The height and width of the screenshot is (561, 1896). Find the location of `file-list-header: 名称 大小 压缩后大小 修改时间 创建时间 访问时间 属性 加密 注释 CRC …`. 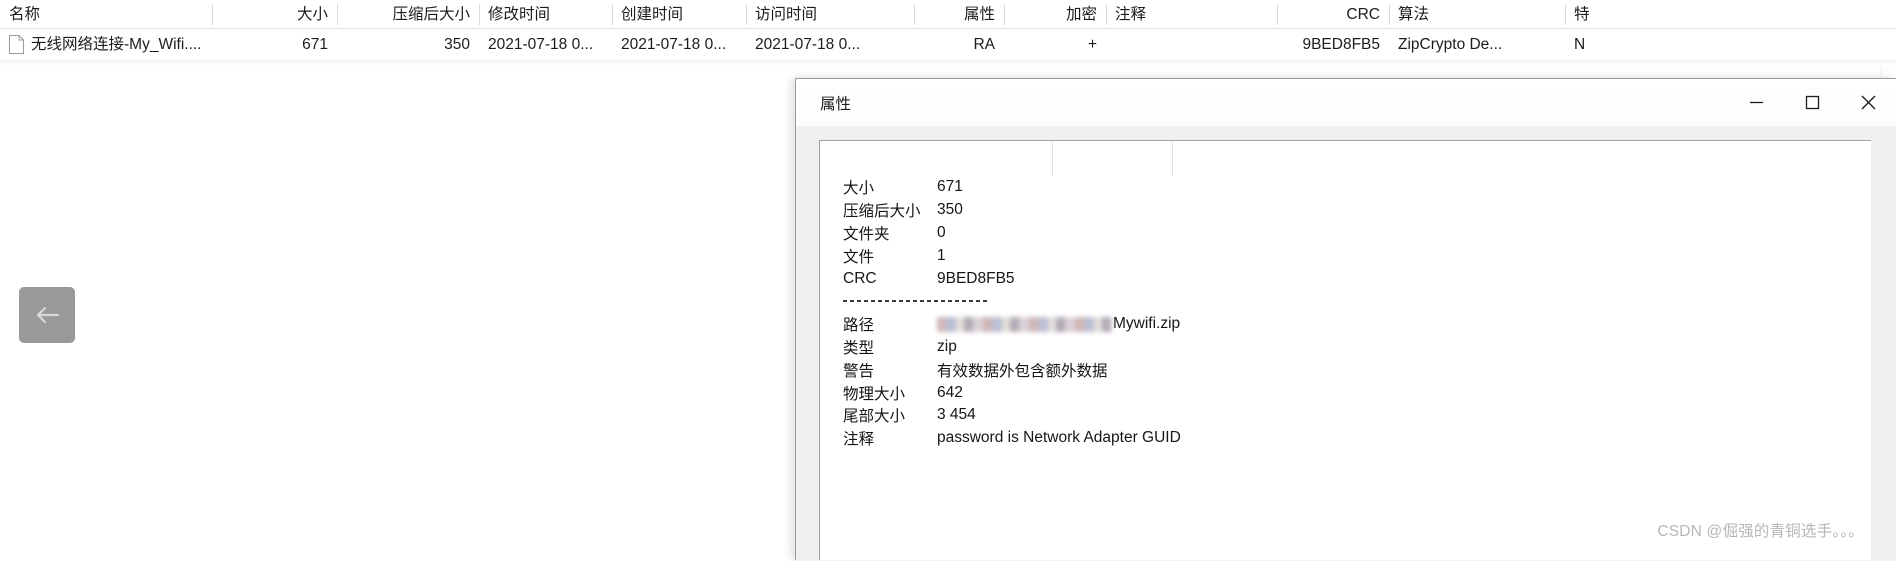

file-list-header: 名称 大小 压缩后大小 修改时间 创建时间 访问时间 属性 加密 注释 CRC … is located at coordinates (948, 14).